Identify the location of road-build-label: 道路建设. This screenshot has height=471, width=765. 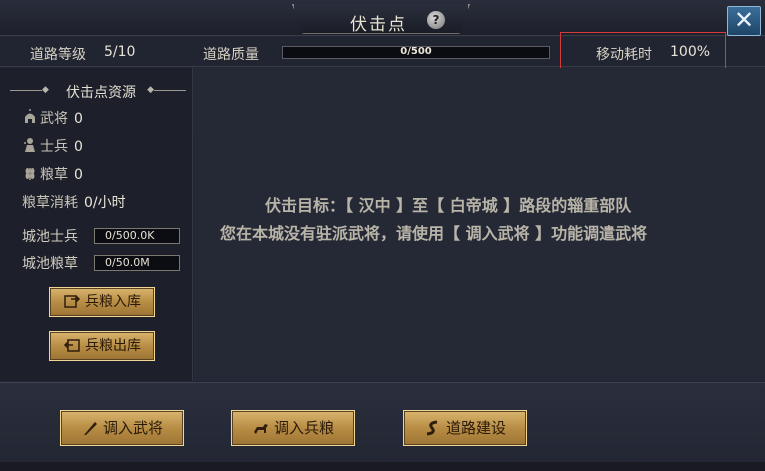
(475, 428).